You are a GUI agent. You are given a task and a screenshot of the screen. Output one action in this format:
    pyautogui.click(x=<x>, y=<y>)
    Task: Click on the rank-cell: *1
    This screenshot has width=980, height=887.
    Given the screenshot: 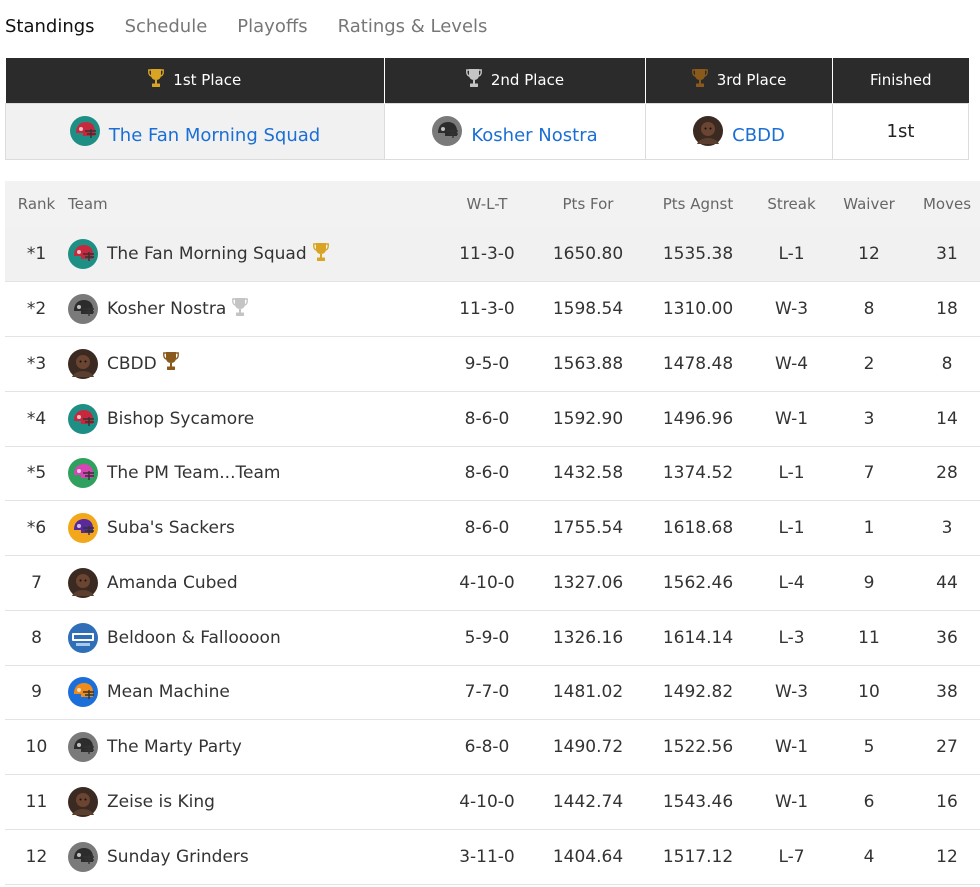 What is the action you would take?
    pyautogui.click(x=36, y=255)
    